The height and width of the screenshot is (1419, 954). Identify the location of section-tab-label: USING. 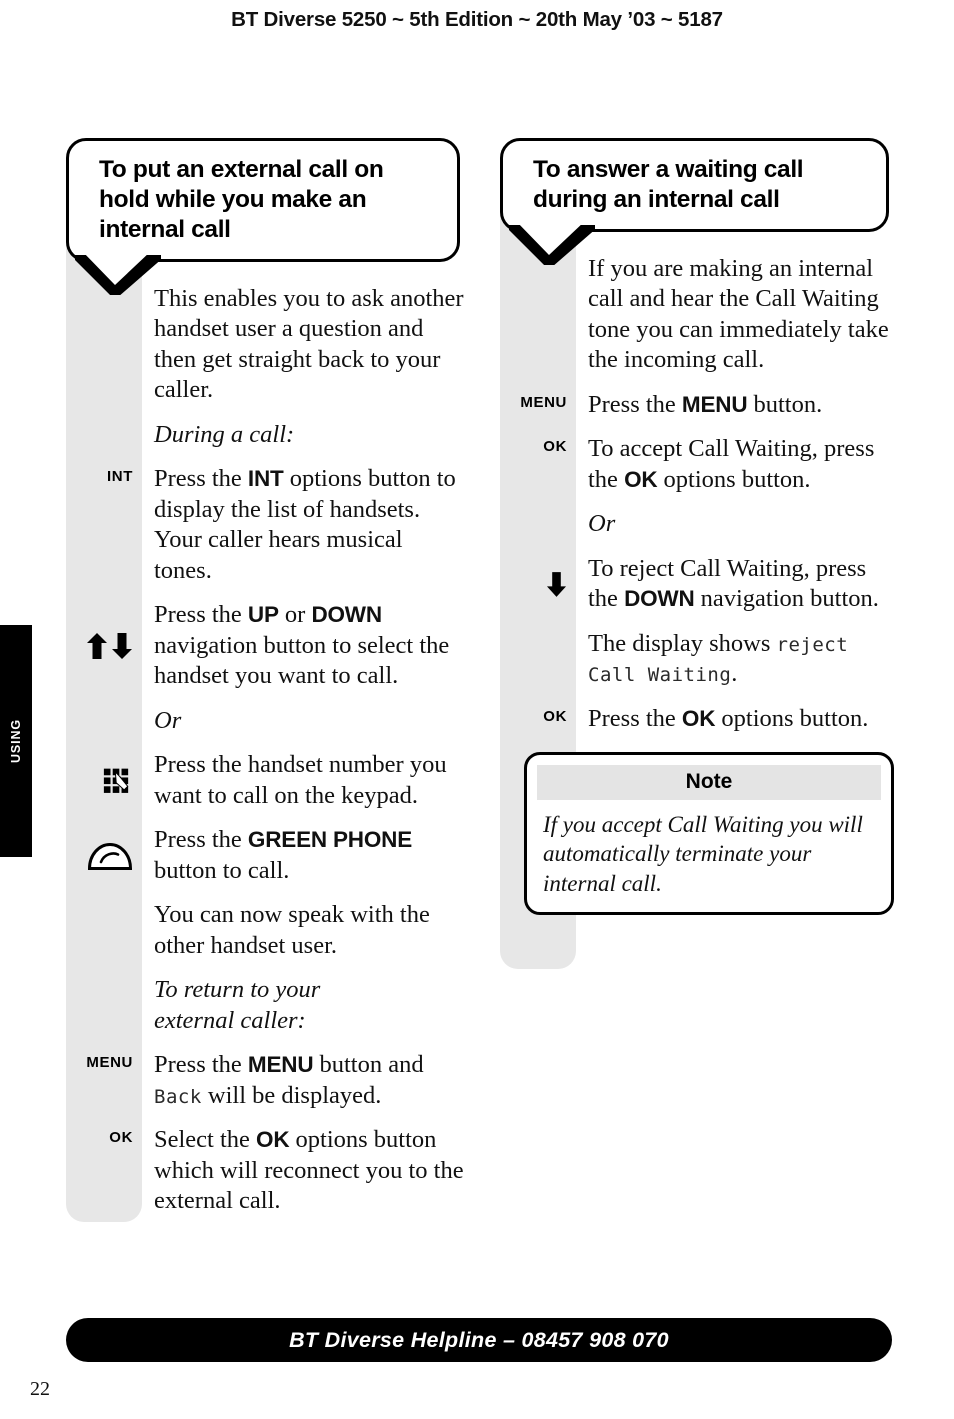
(16, 741).